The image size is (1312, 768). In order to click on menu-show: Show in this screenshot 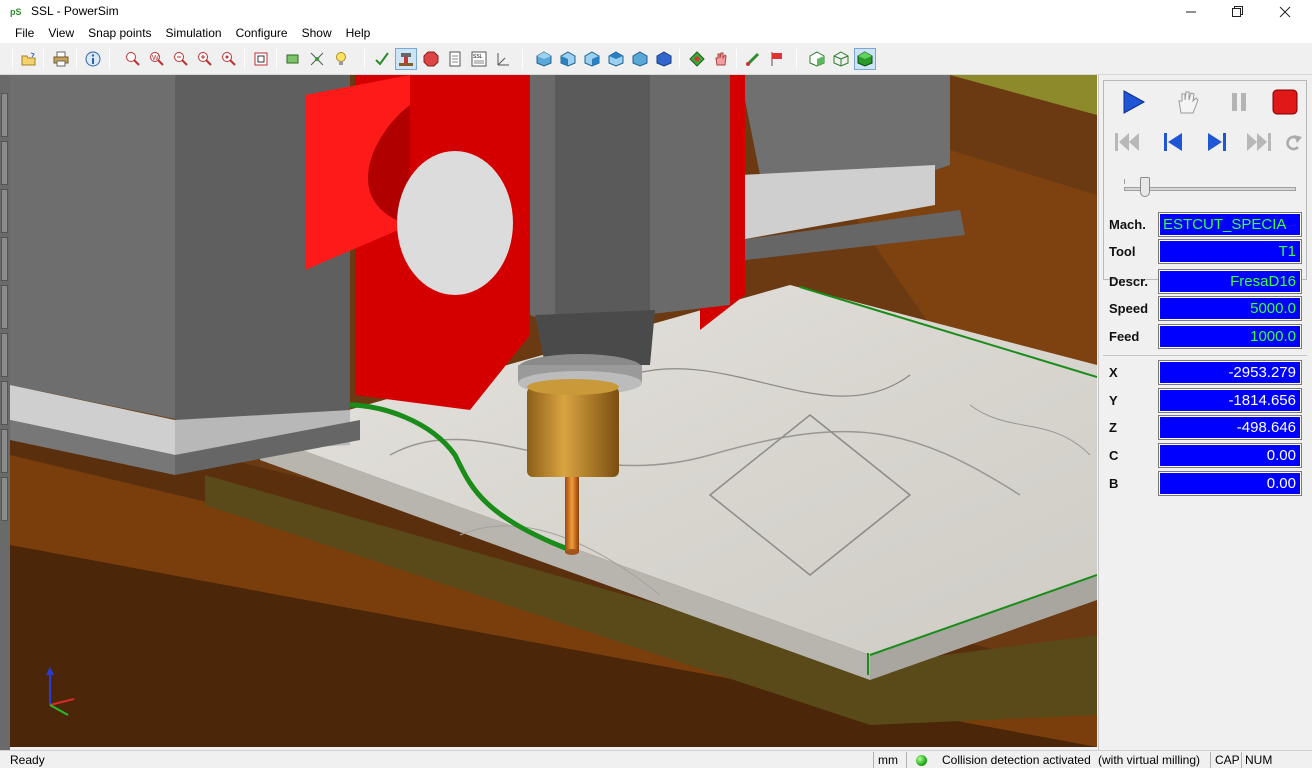, I will do `click(317, 33)`.